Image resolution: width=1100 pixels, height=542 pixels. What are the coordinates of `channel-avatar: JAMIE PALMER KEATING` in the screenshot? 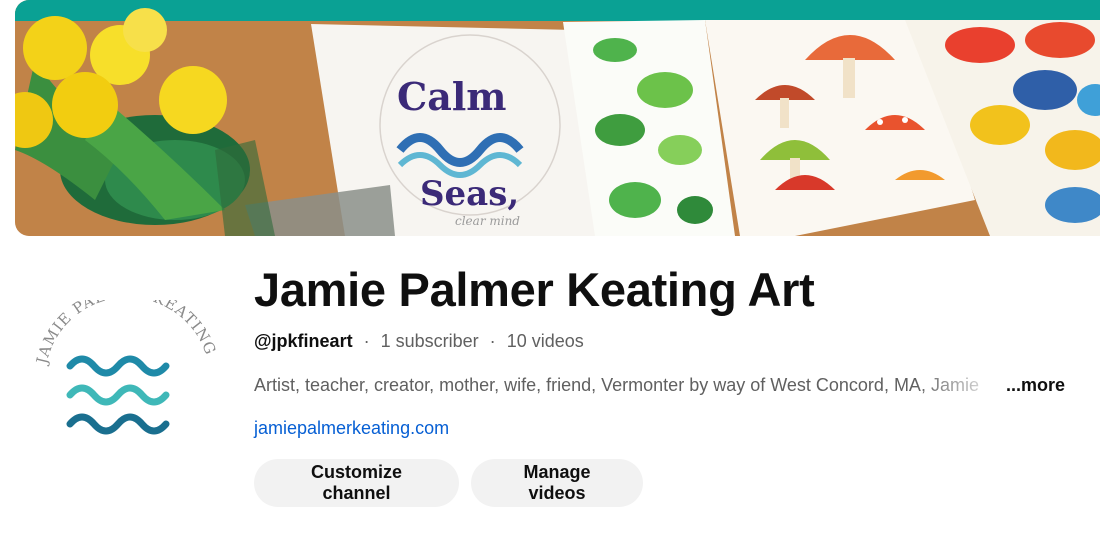 It's located at (125, 371).